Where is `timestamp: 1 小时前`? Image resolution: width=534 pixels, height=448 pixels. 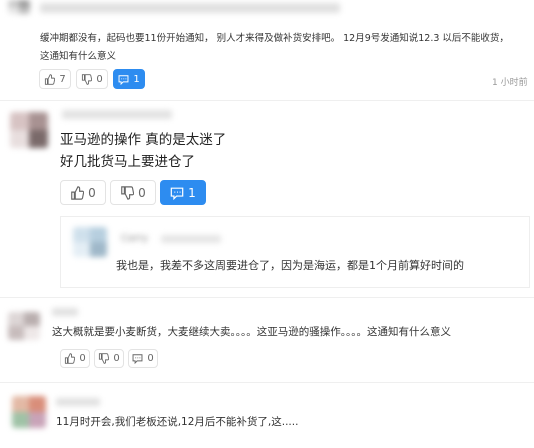 timestamp: 1 小时前 is located at coordinates (510, 83).